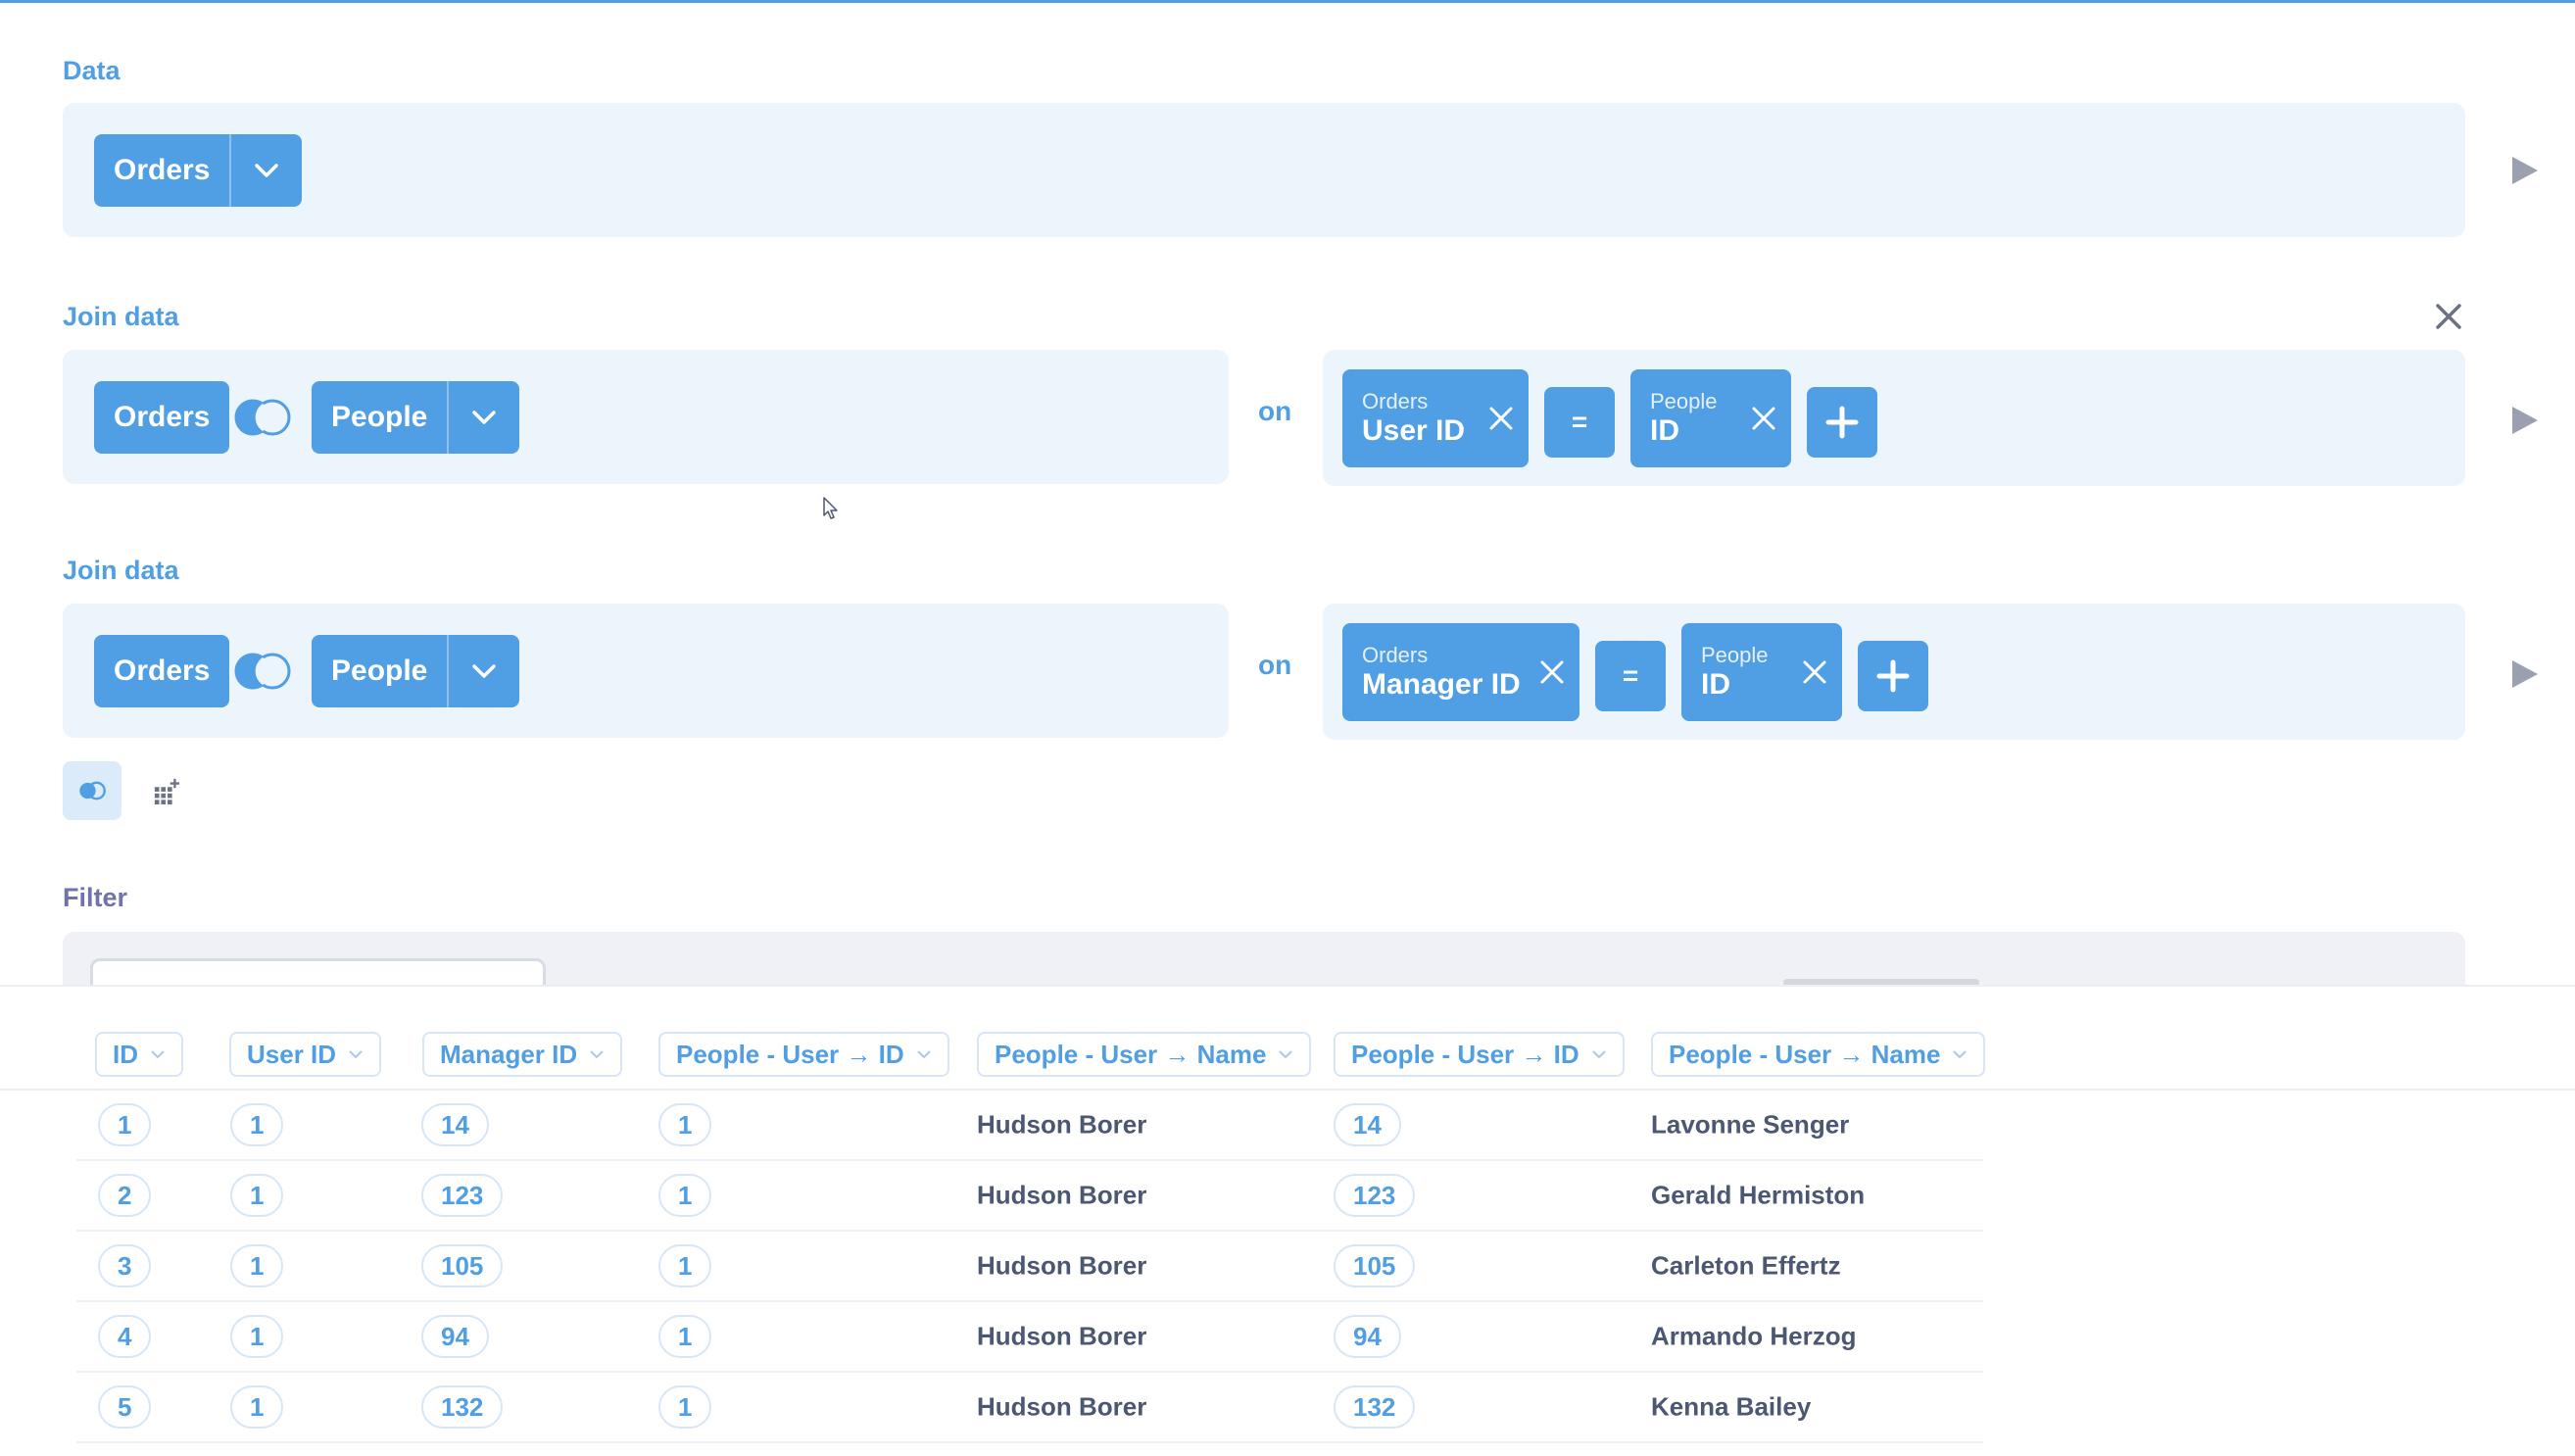 Image resolution: width=2575 pixels, height=1456 pixels. Describe the element at coordinates (1375, 1195) in the screenshot. I see `cell-people-user-id-2: 123` at that location.